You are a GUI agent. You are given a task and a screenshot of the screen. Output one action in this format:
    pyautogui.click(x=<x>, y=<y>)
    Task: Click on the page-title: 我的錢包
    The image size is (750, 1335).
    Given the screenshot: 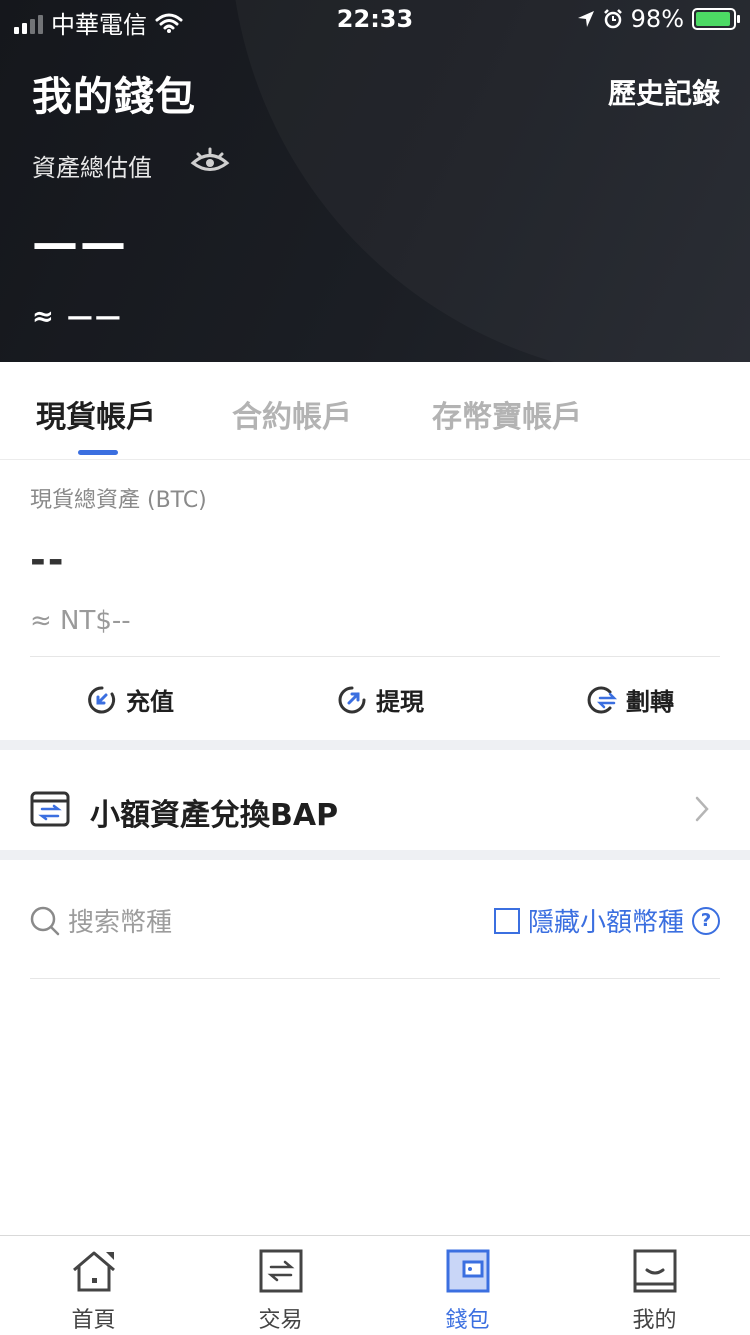 What is the action you would take?
    pyautogui.click(x=114, y=97)
    